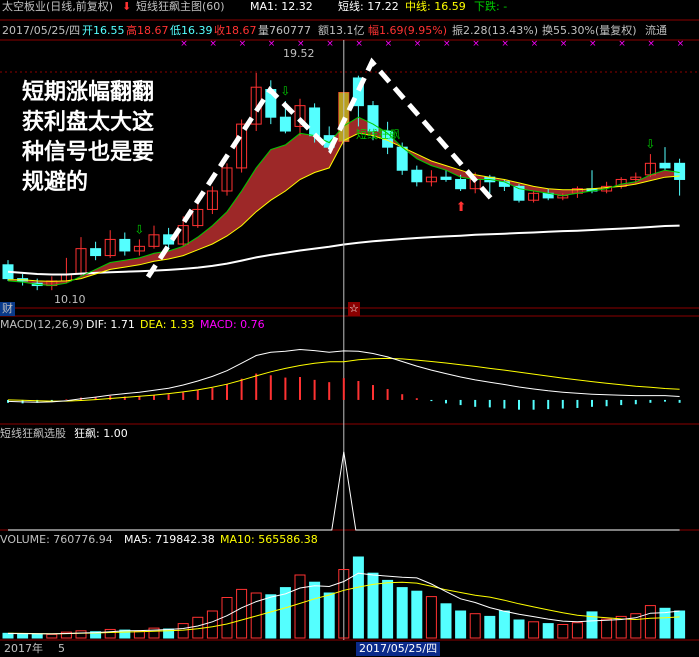  Describe the element at coordinates (23, 648) in the screenshot. I see `footer-year: 2017年` at that location.